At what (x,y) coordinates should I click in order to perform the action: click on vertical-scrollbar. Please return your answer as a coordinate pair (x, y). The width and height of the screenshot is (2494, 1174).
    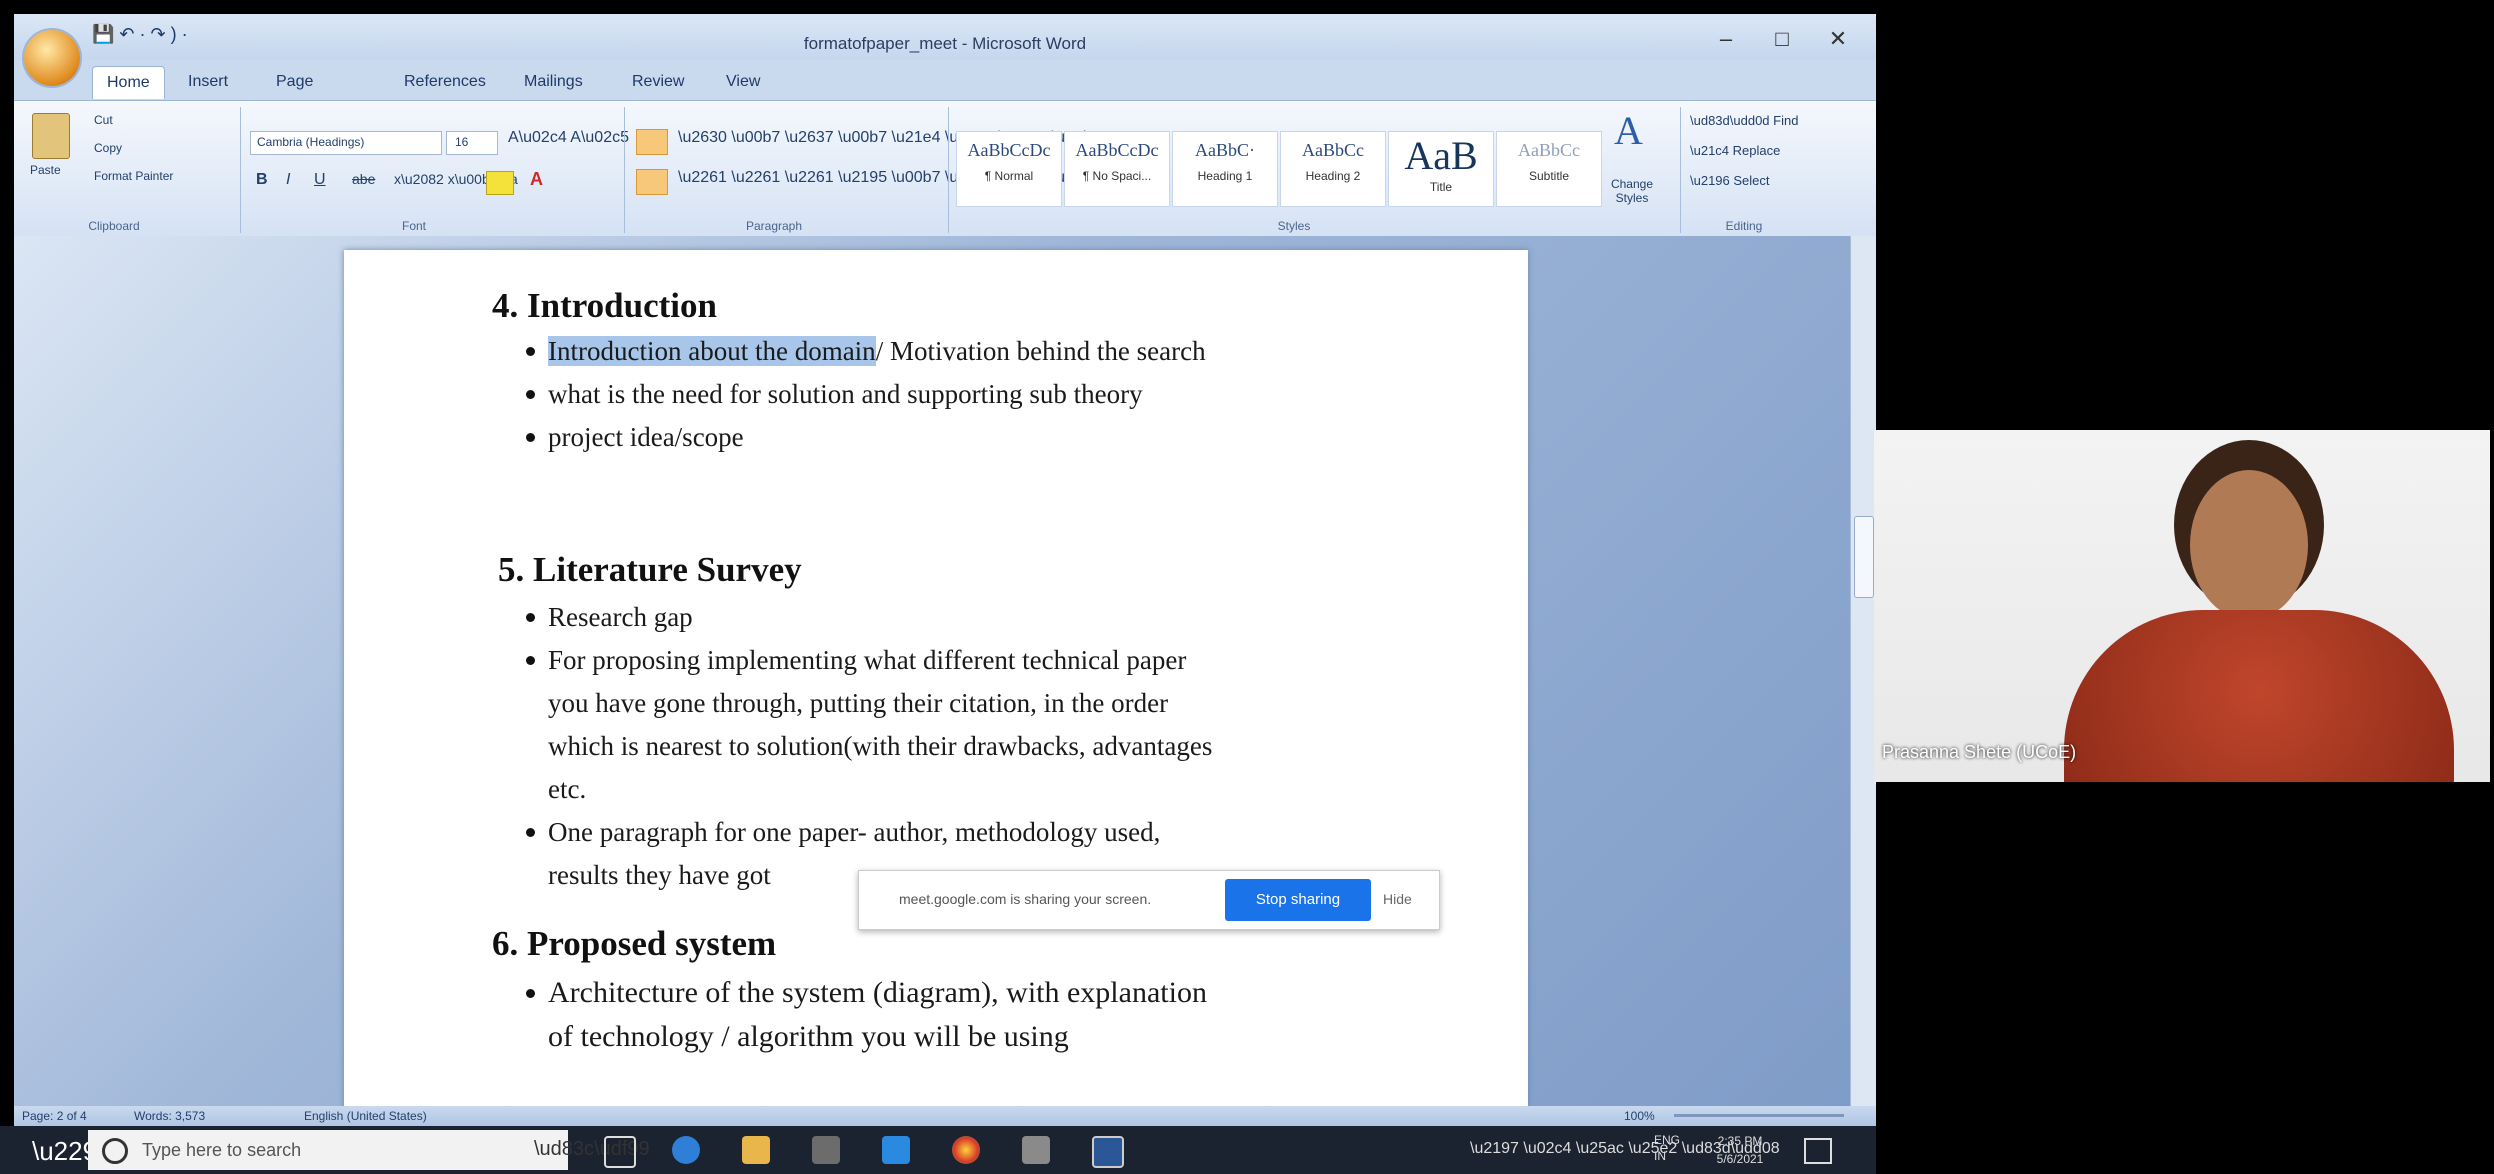
    Looking at the image, I should click on (1863, 671).